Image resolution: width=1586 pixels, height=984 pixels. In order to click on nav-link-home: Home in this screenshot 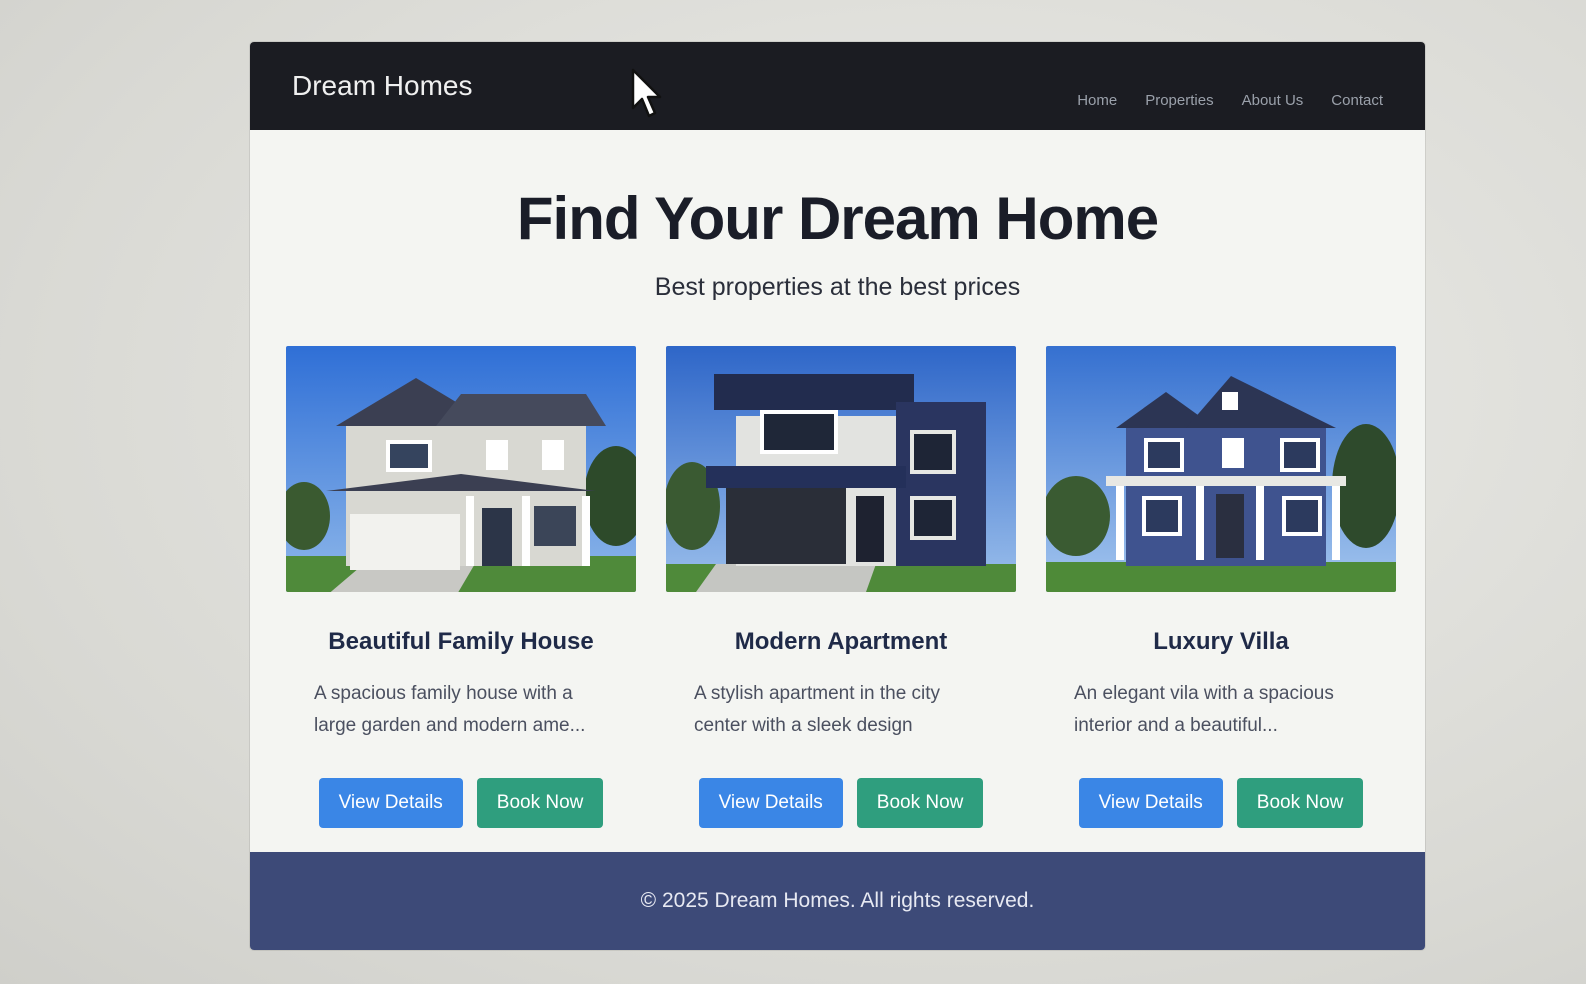, I will do `click(1097, 100)`.